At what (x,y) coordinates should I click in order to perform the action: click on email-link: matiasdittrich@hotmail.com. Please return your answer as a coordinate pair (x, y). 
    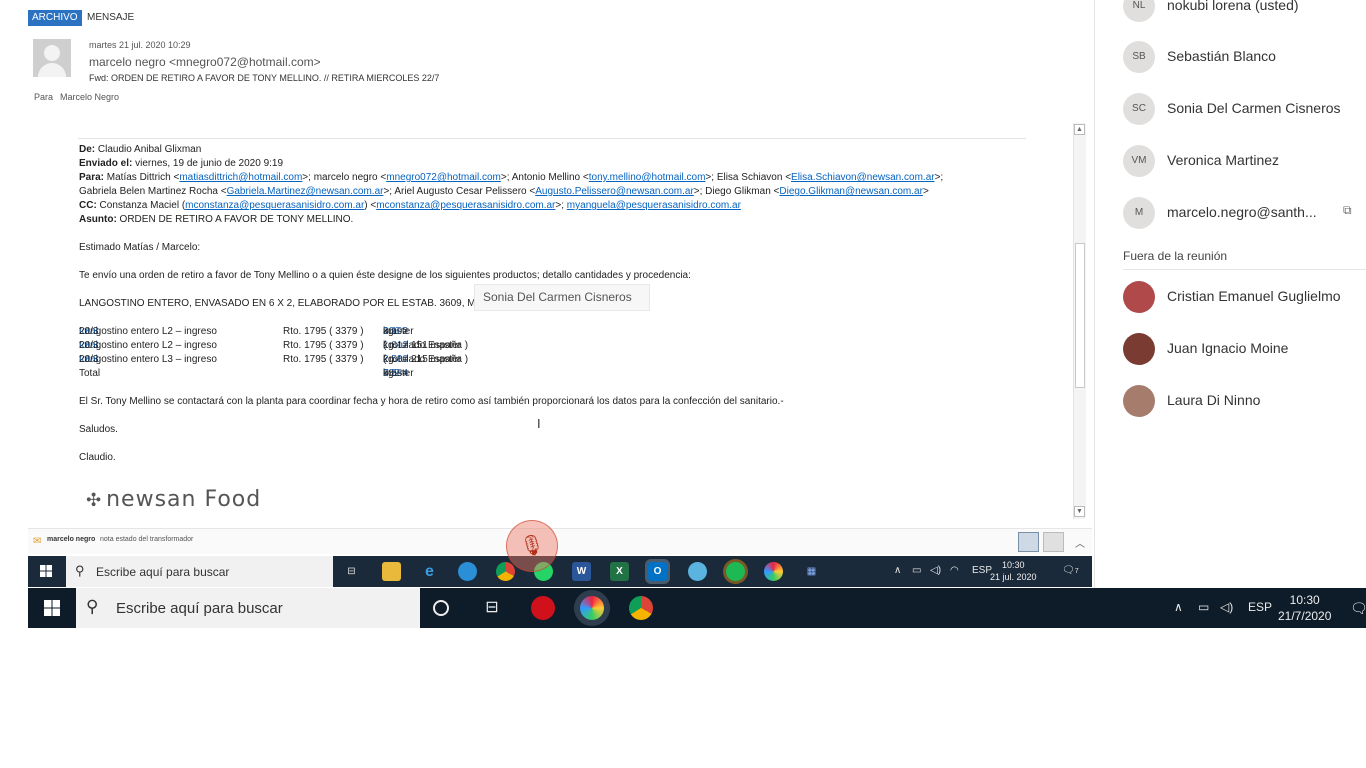
    Looking at the image, I should click on (240, 177).